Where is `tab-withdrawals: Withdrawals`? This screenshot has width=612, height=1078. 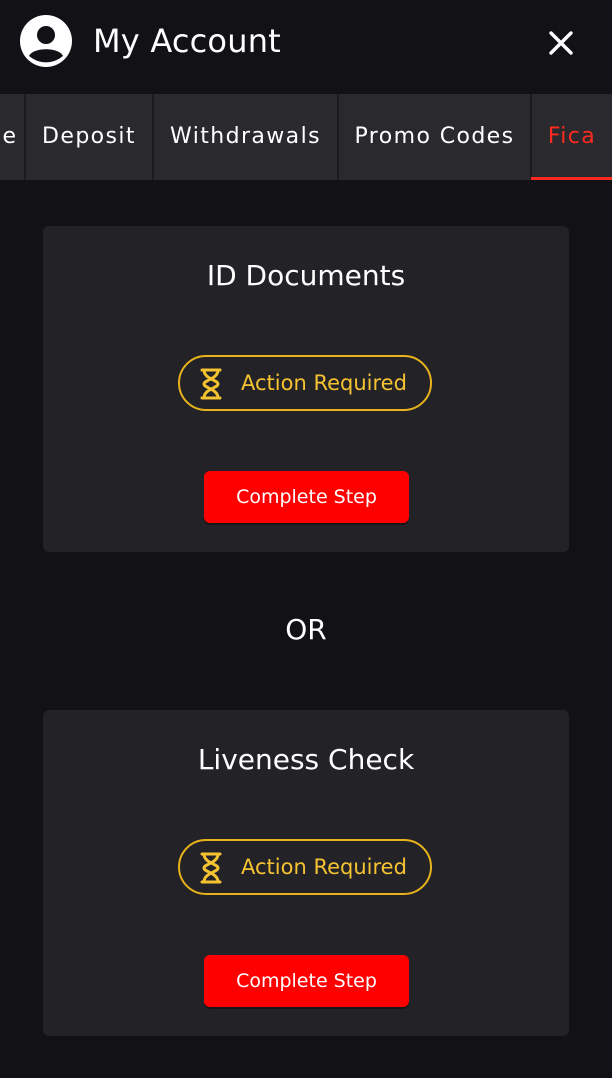 tab-withdrawals: Withdrawals is located at coordinates (245, 137).